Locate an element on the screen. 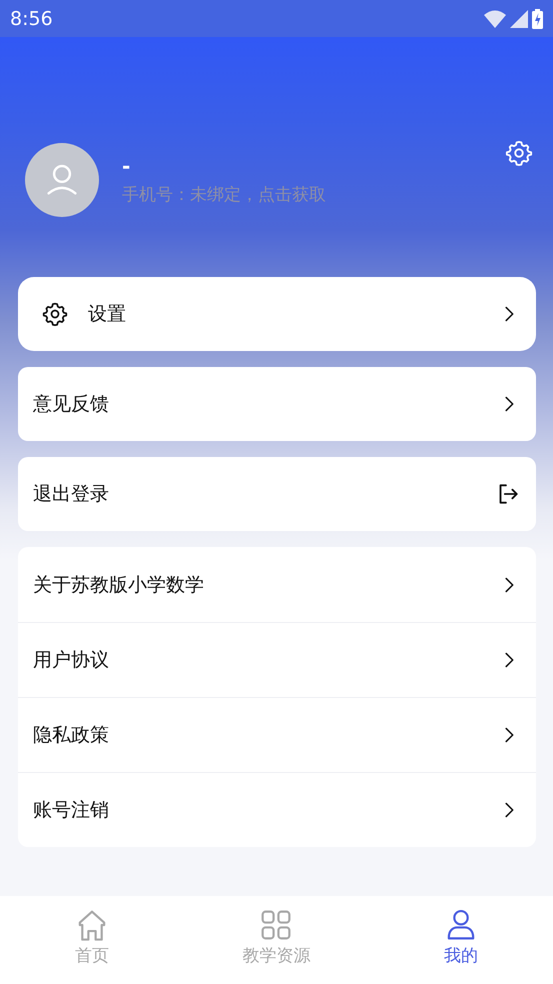 Image resolution: width=553 pixels, height=984 pixels. signal-icon is located at coordinates (519, 19).